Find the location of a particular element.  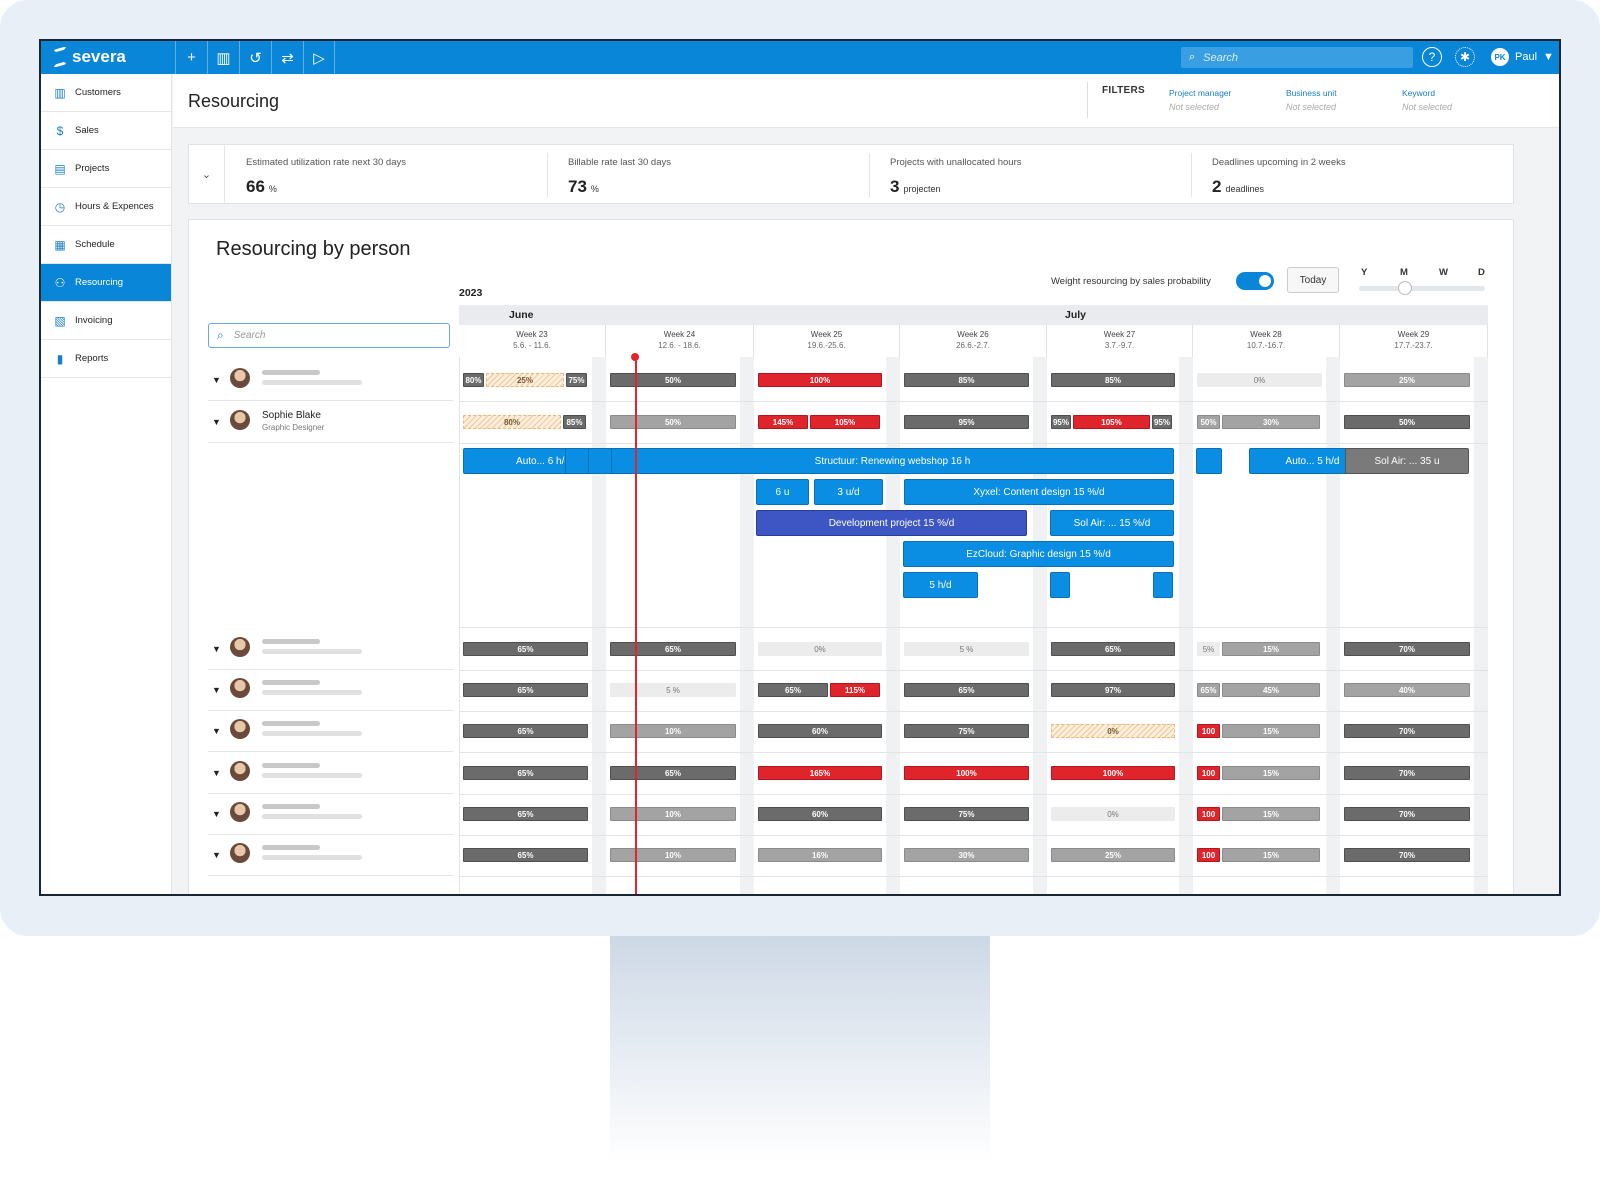

sidebar-item-customers: ▥ Customers is located at coordinates (106, 93).